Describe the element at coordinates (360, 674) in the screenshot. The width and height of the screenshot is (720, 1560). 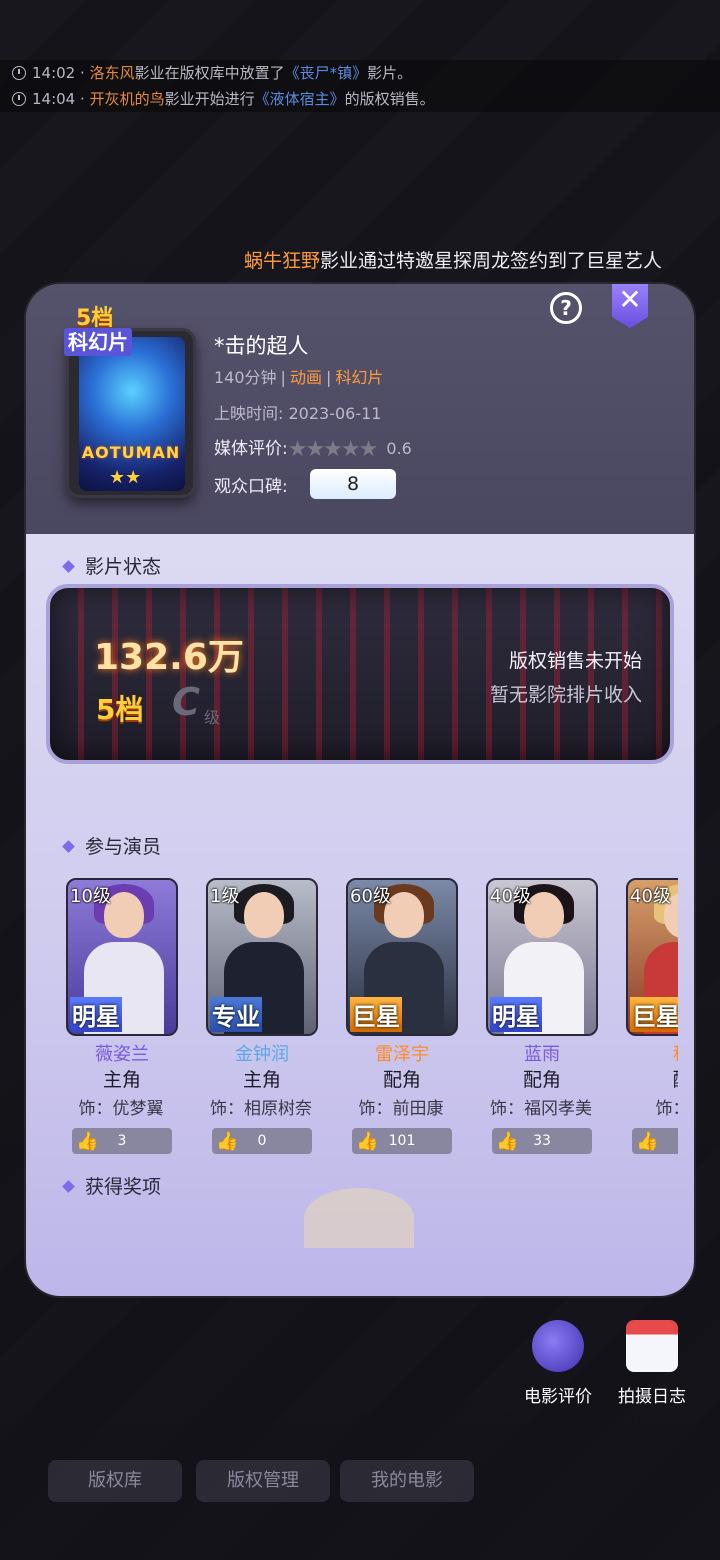
I see `status-card: 132.6万 5档 C 级 版权销售未开始 暂无影院排片收入` at that location.